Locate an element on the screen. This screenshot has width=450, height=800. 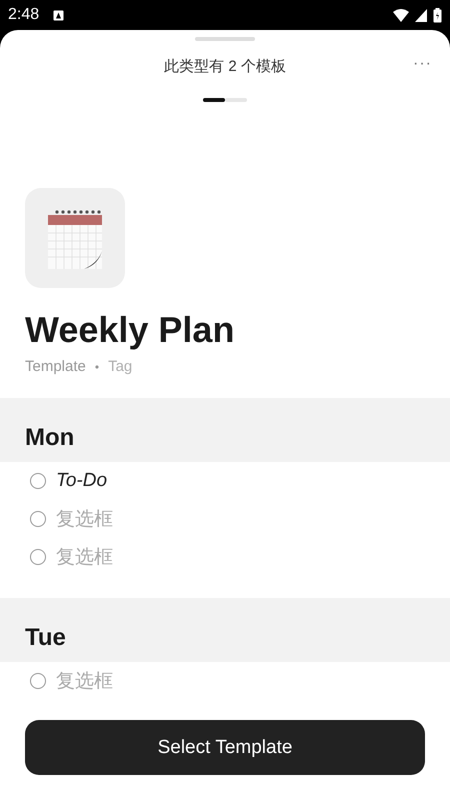
day-title: Tue is located at coordinates (45, 638).